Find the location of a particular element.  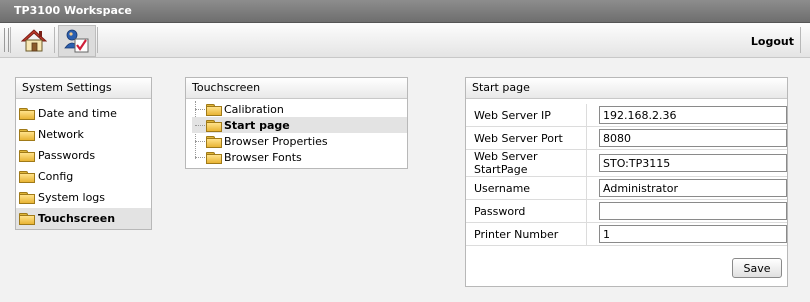

form-row: Printer Number is located at coordinates (626, 234).